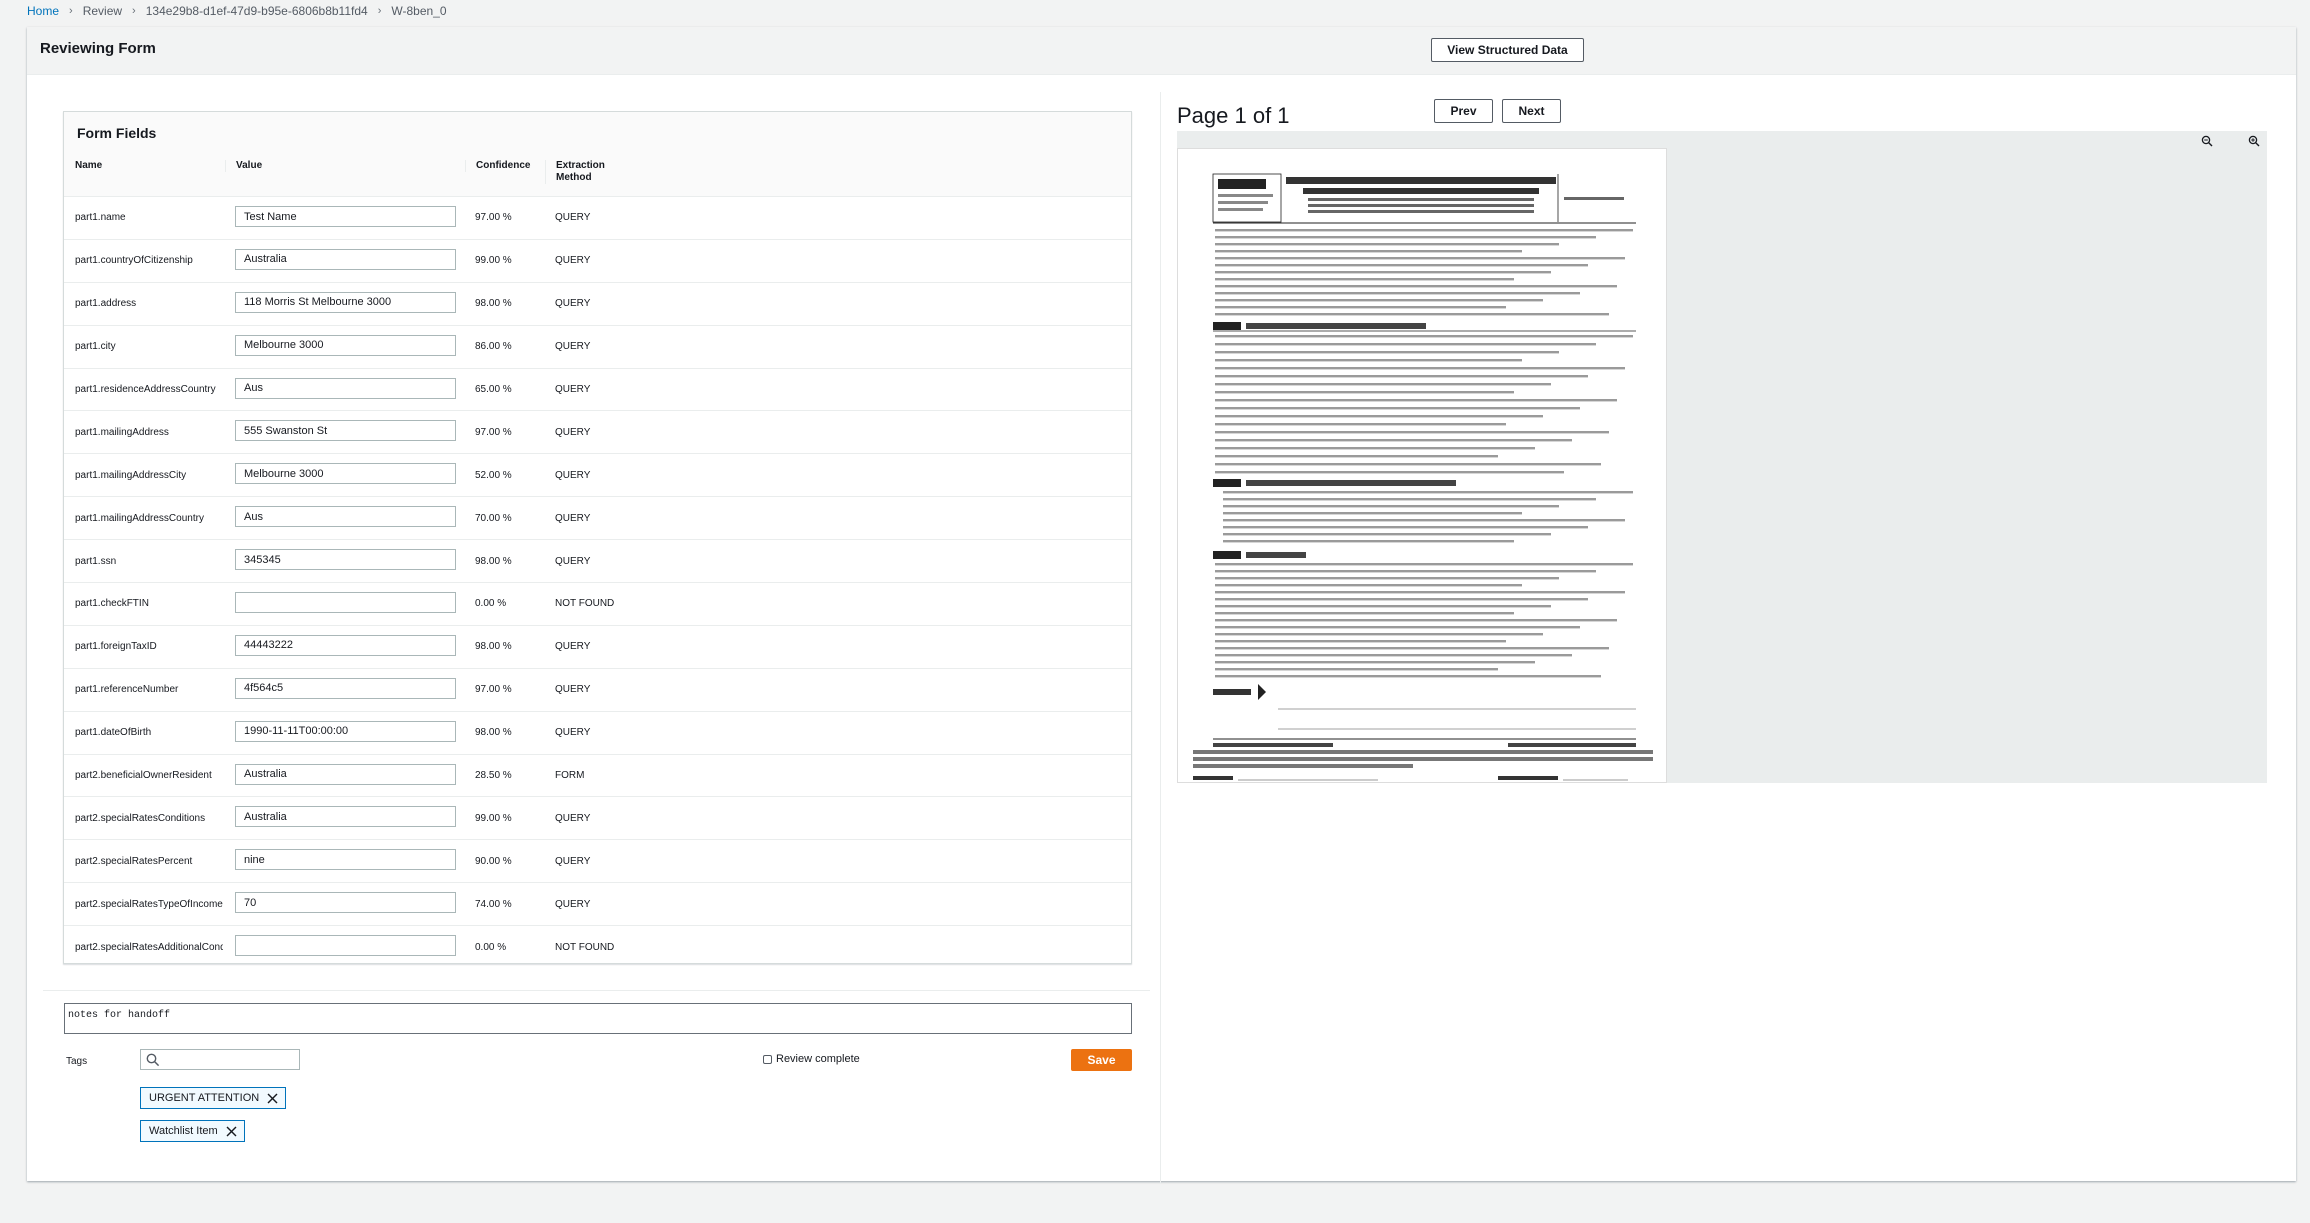 The image size is (2310, 1223). I want to click on field-name: part1.mailingAddress, so click(122, 432).